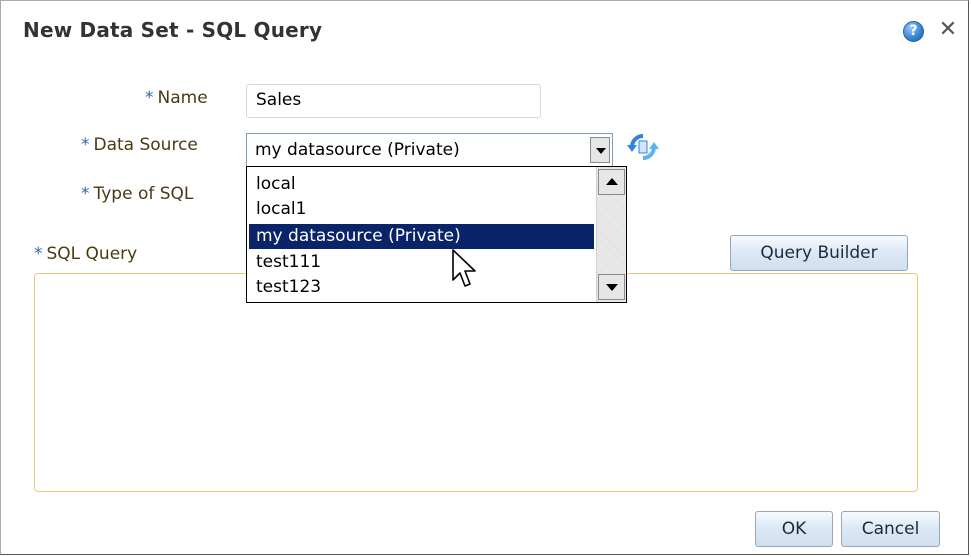  I want to click on list-item: test111, so click(421, 262).